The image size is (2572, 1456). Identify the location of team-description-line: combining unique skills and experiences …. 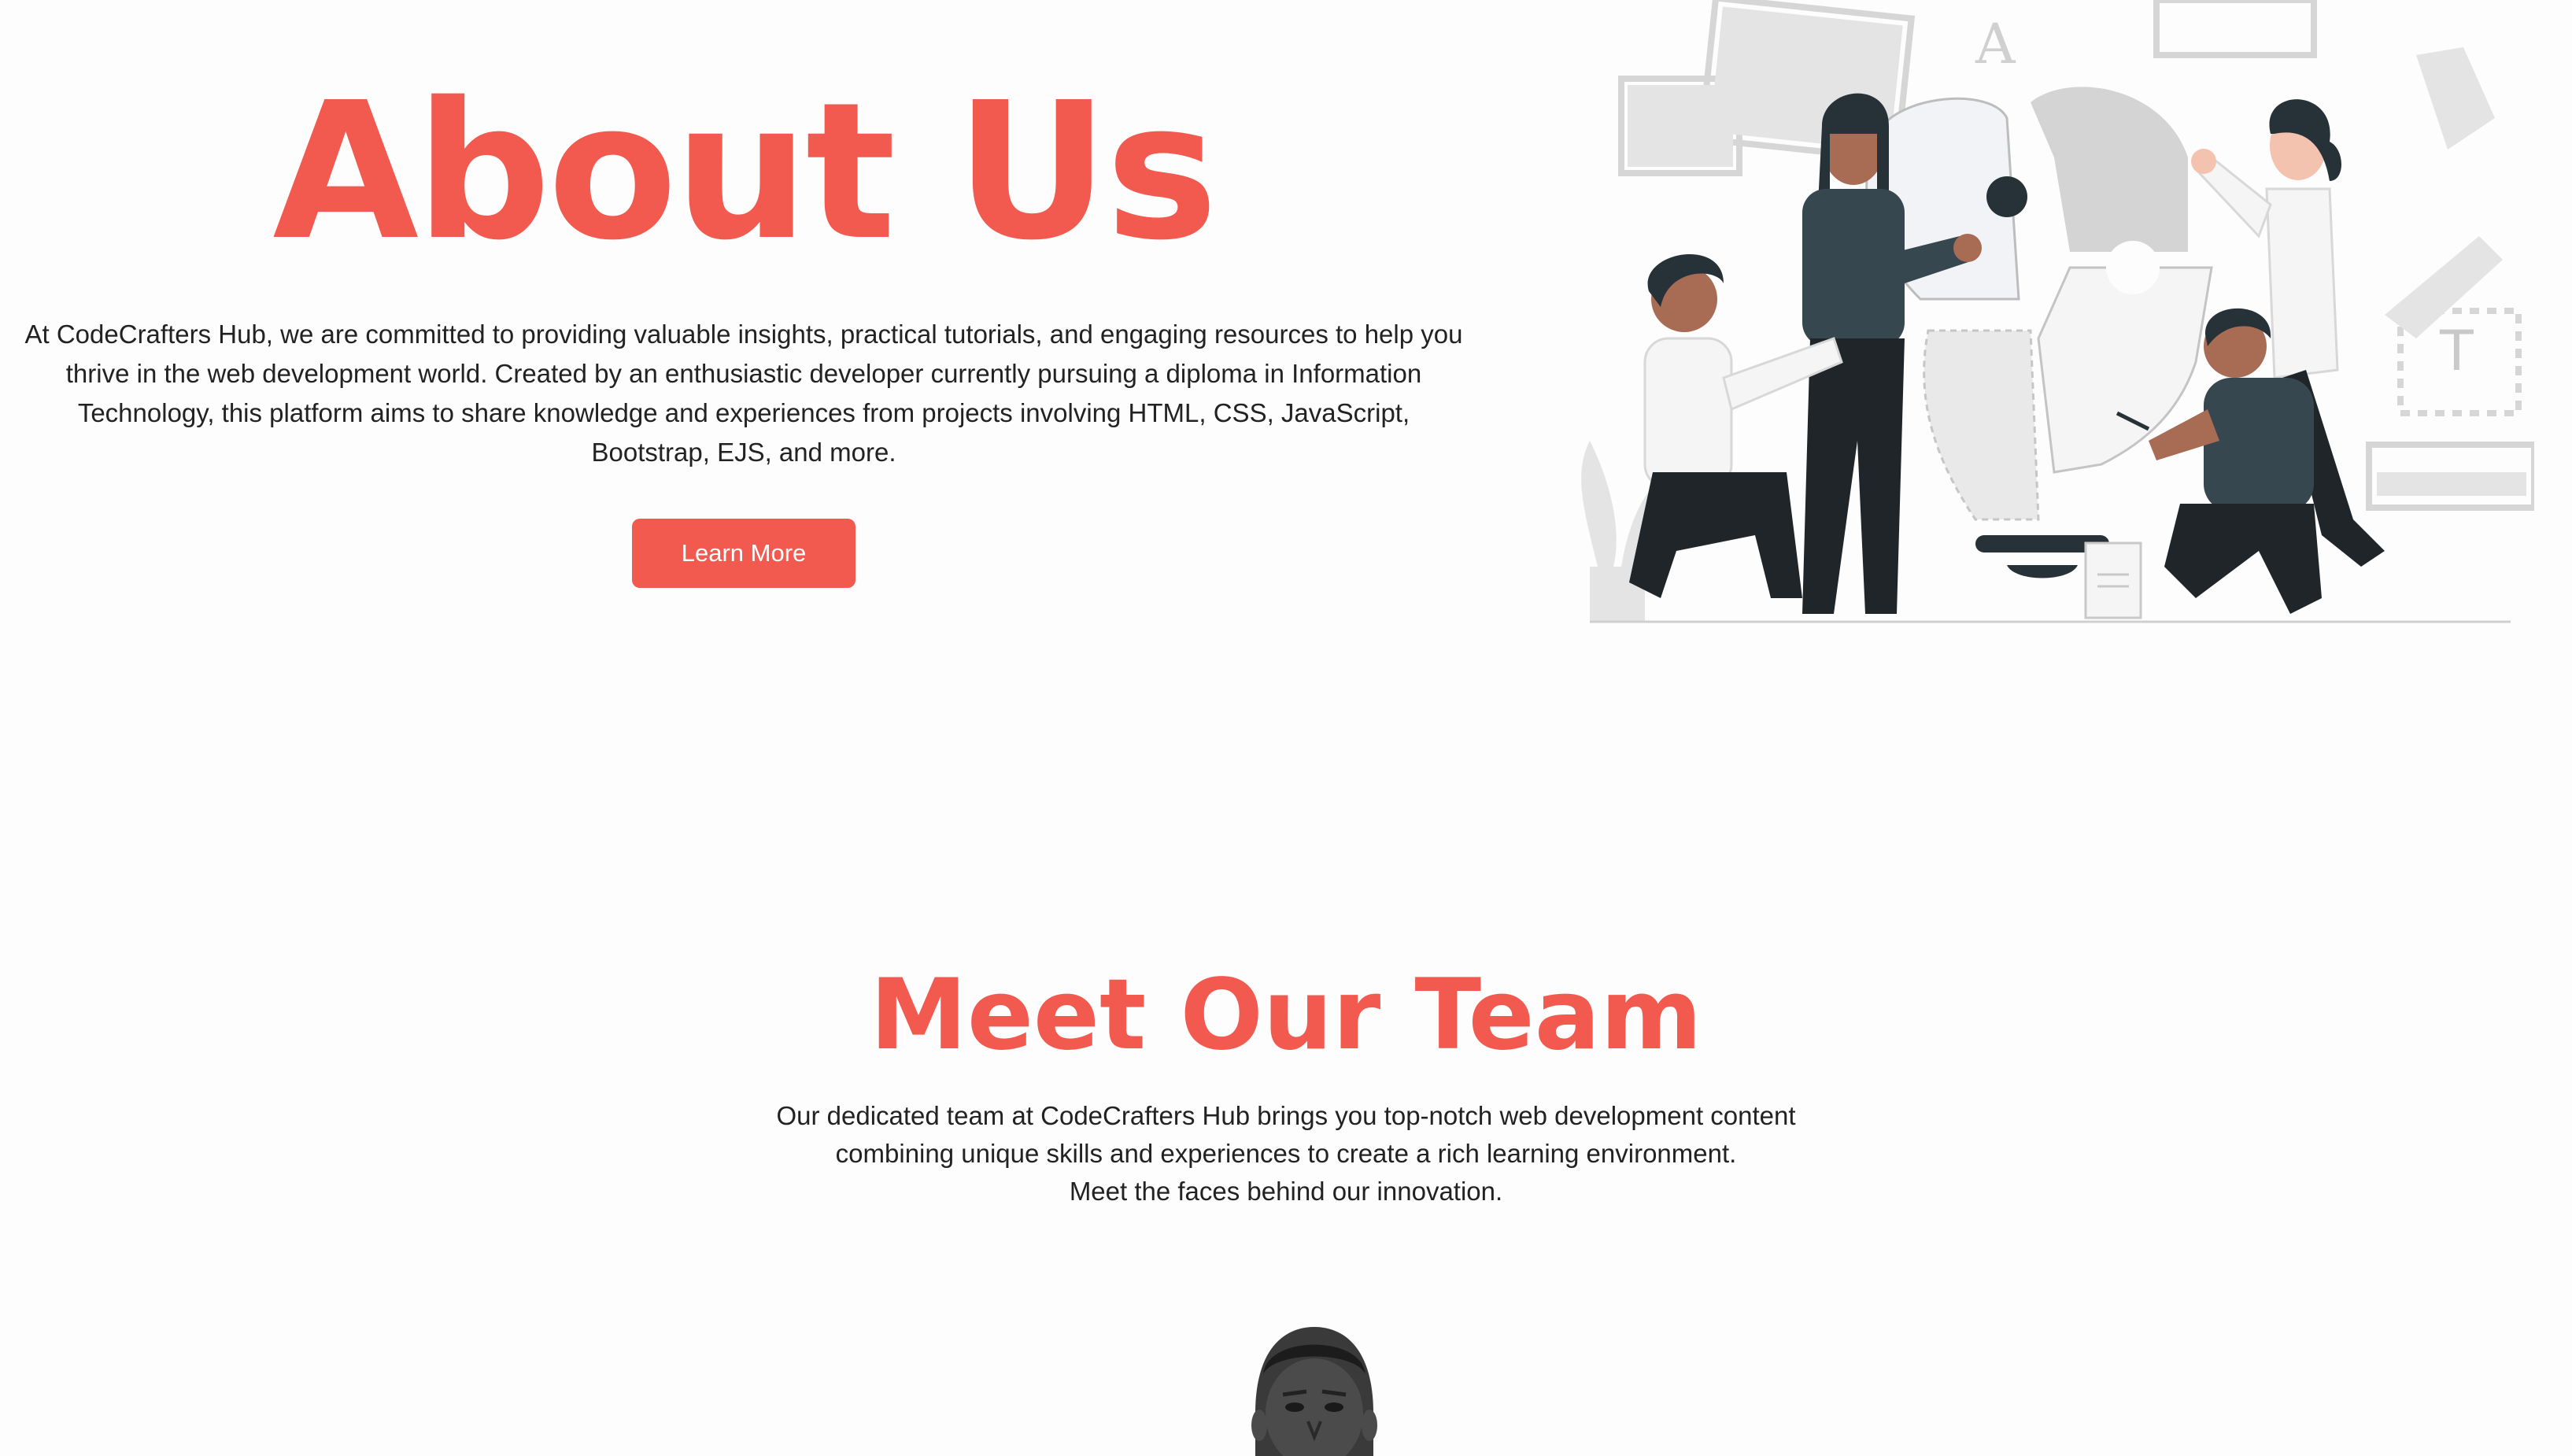
(1286, 1153).